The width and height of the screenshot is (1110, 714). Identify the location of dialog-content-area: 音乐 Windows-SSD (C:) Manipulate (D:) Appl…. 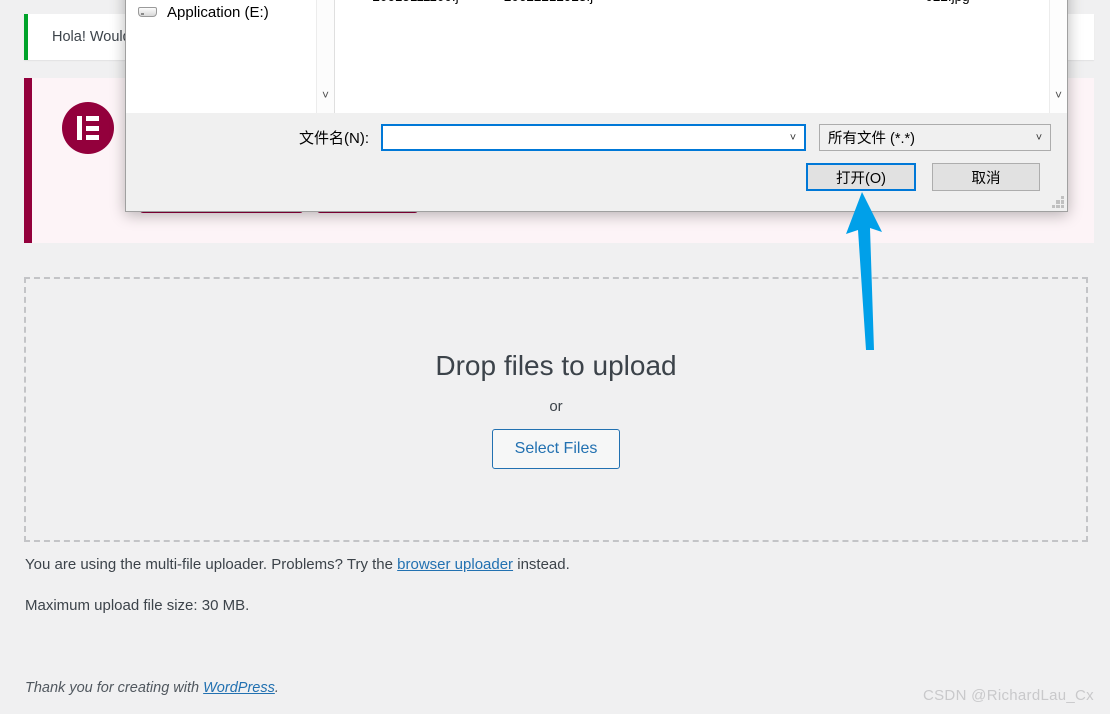
(596, 56).